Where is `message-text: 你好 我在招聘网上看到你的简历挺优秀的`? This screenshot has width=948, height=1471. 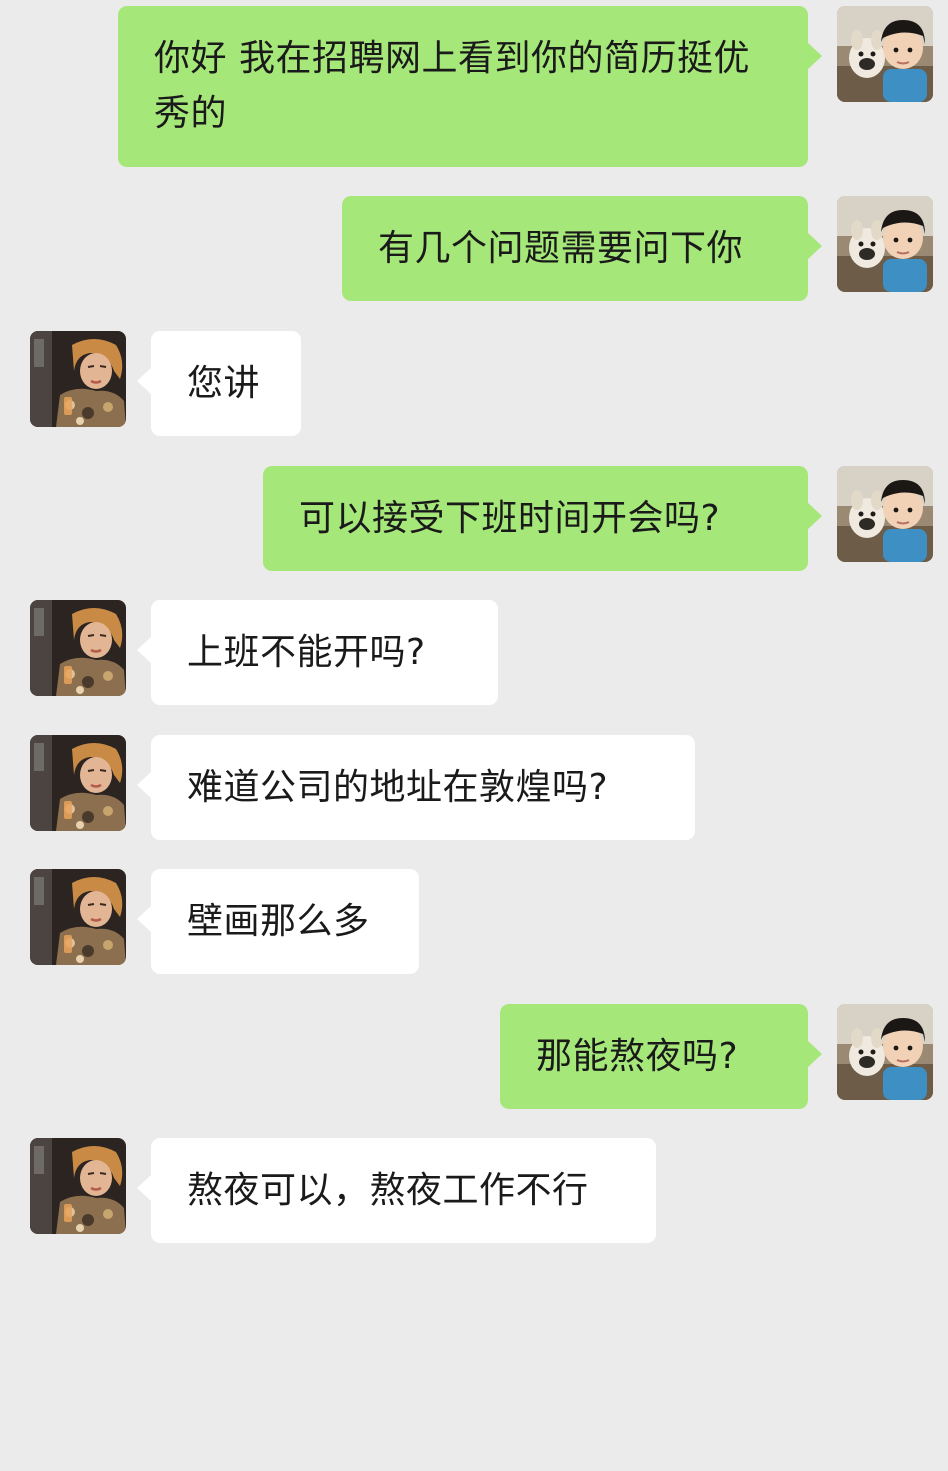
message-text: 你好 我在招聘网上看到你的简历挺优秀的 is located at coordinates (452, 86).